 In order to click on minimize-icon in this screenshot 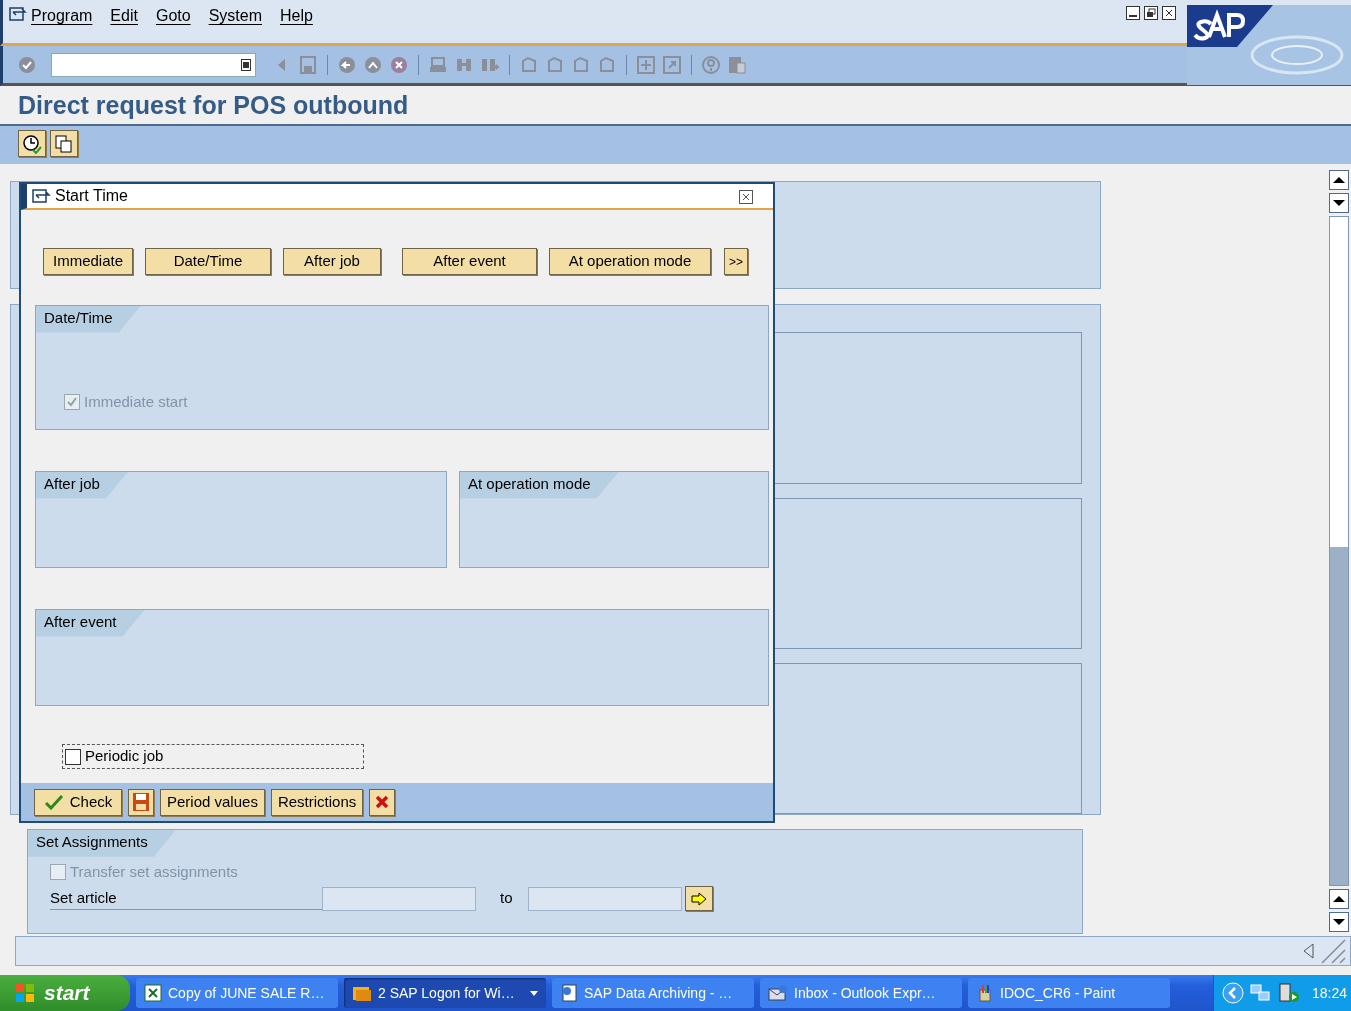, I will do `click(1133, 13)`.